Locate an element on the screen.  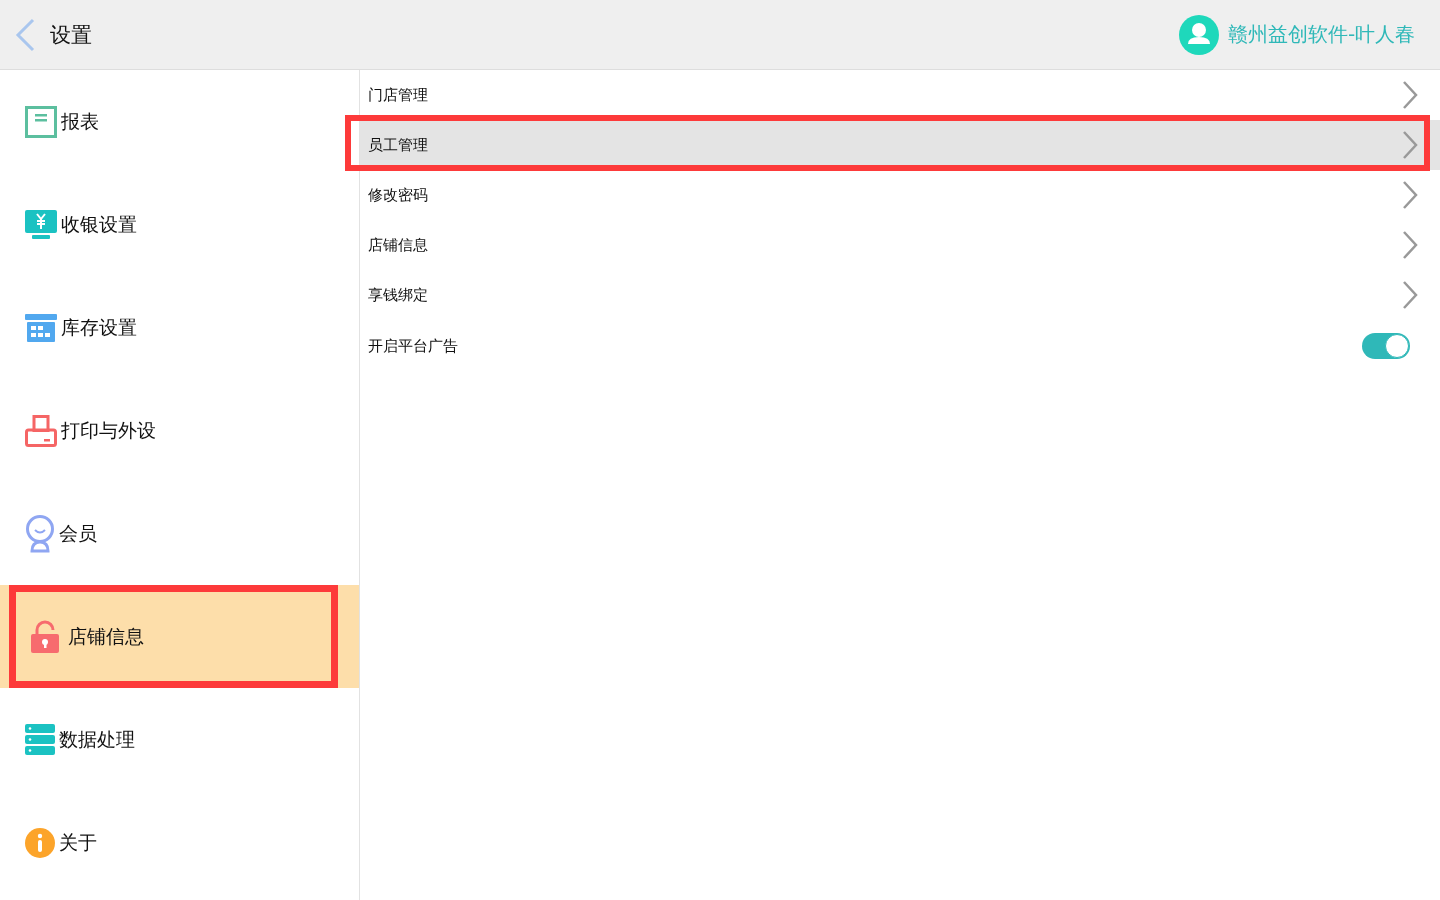
sidebar-item: 数据处理 is located at coordinates (179, 739).